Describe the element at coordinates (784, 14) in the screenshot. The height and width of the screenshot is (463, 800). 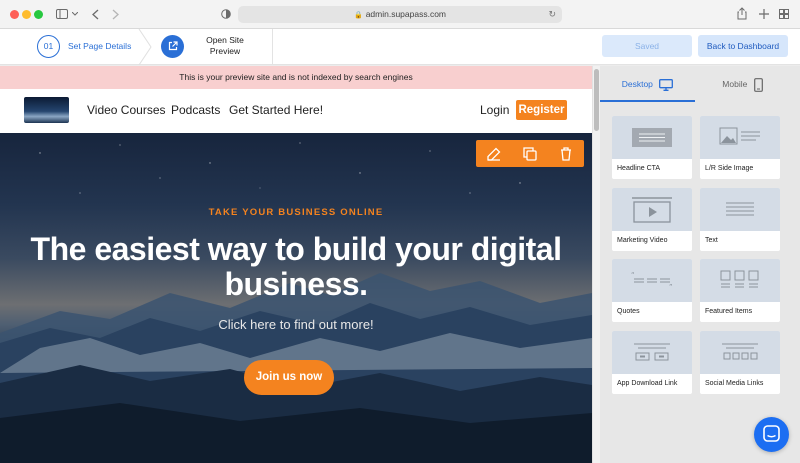
I see `tab-overview-icon` at that location.